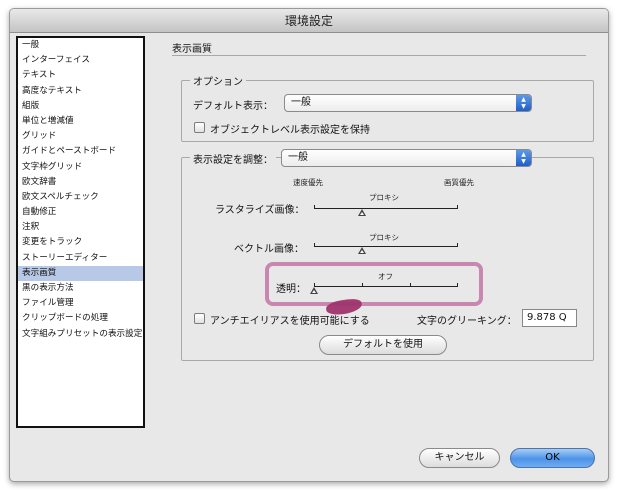  What do you see at coordinates (260, 210) in the screenshot?
I see `raster-images-label: ラスタライズ画像：` at bounding box center [260, 210].